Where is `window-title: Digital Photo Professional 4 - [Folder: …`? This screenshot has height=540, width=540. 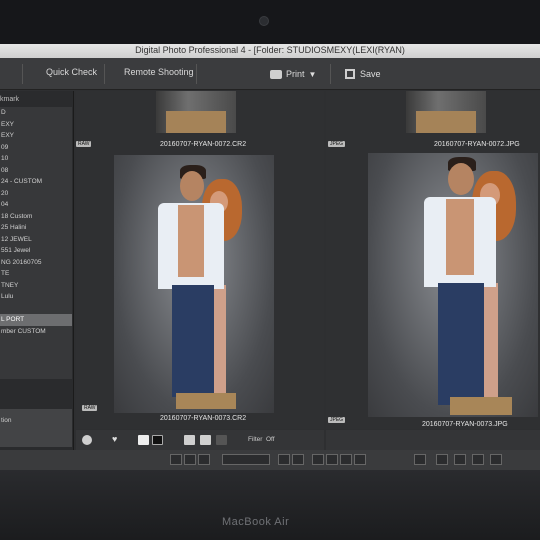
window-title: Digital Photo Professional 4 - [Folder: … is located at coordinates (270, 50).